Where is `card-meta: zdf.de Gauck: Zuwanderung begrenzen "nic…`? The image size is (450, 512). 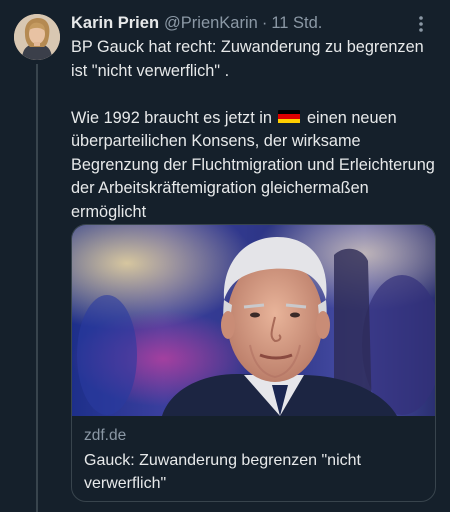 card-meta: zdf.de Gauck: Zuwanderung begrenzen "nic… is located at coordinates (253, 455).